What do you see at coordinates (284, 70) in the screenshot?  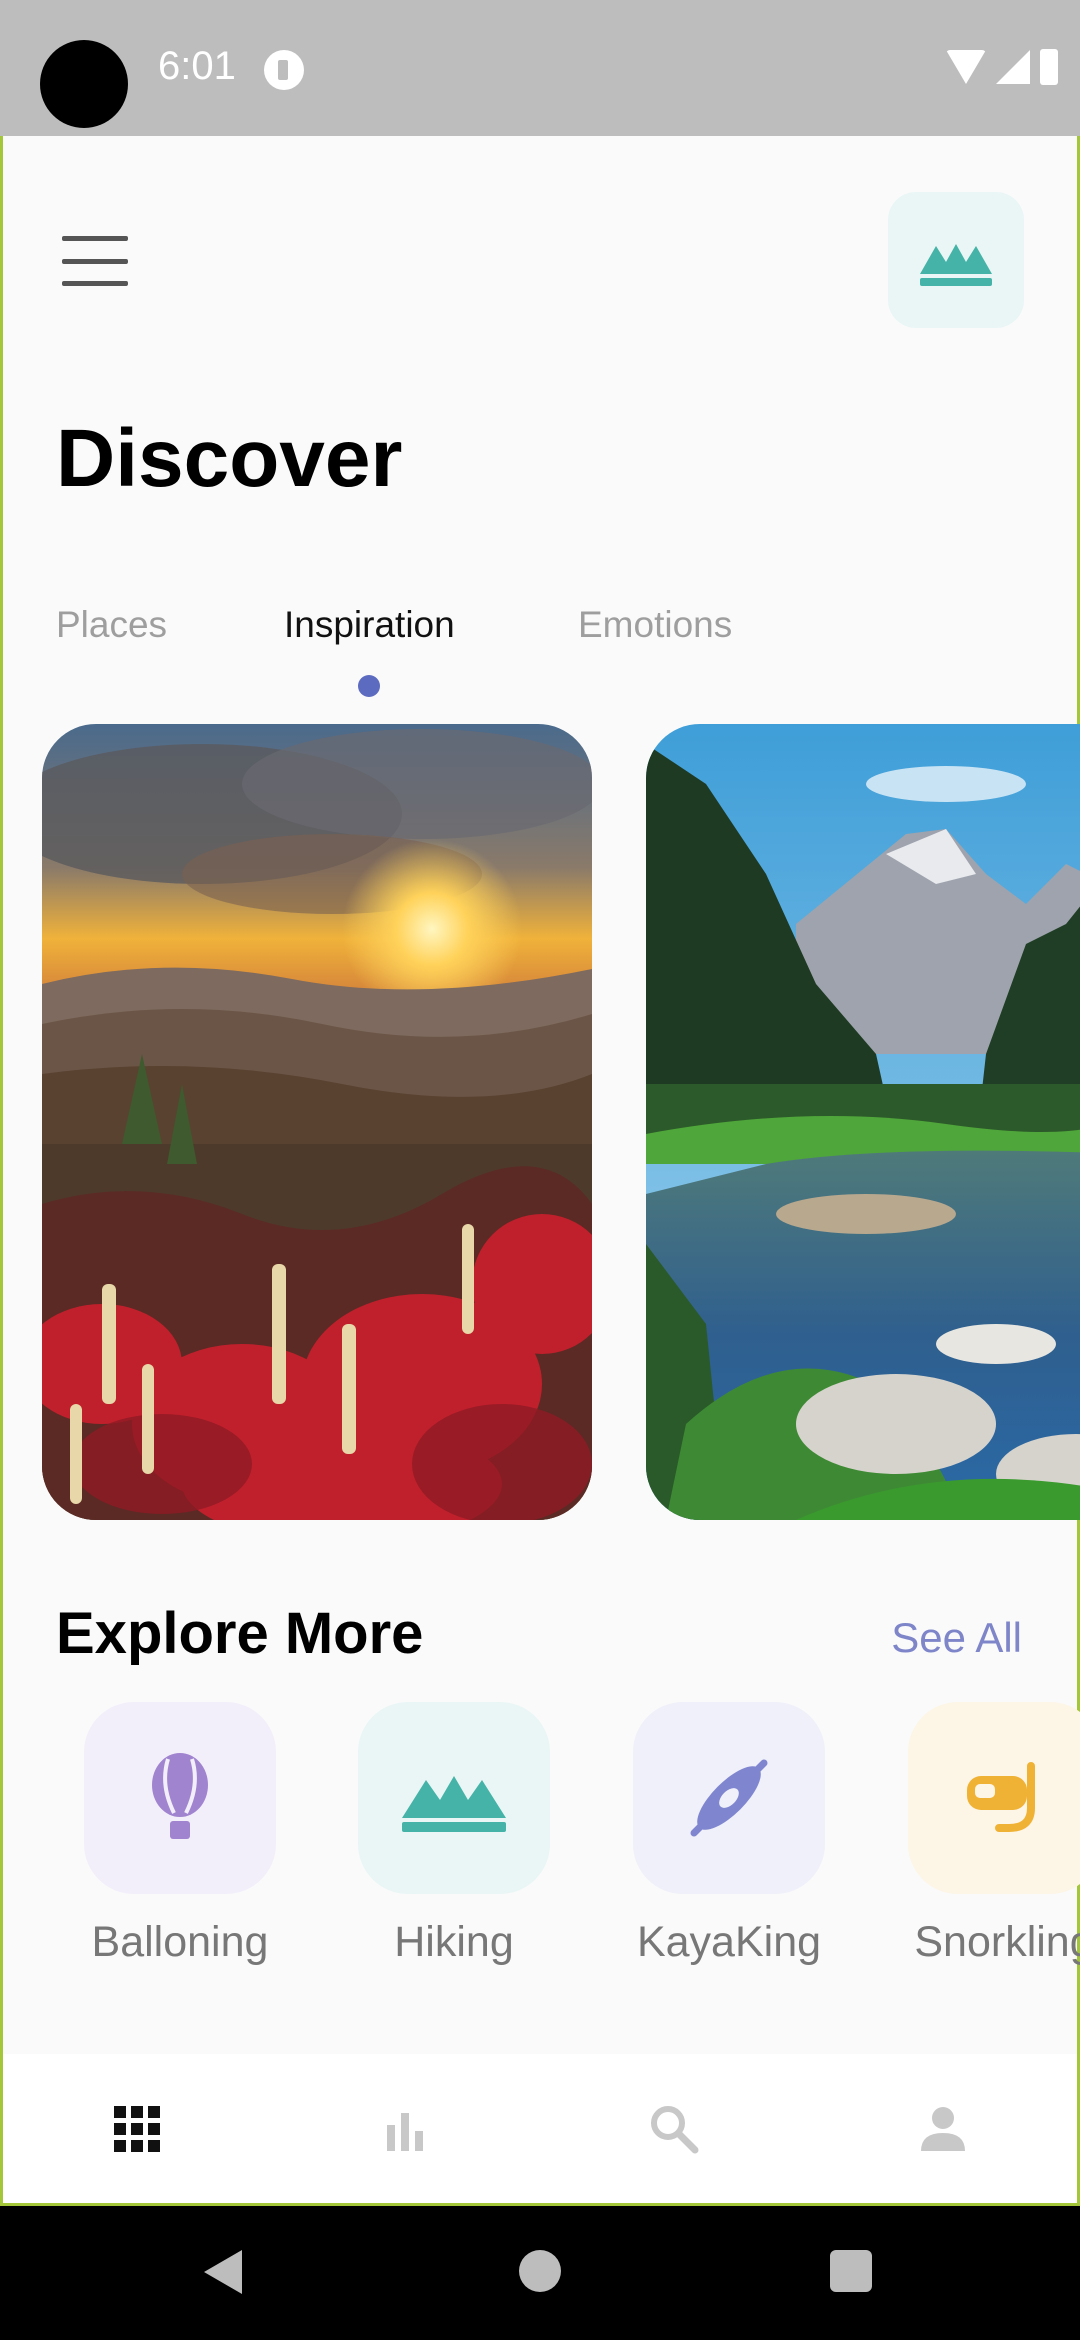 I see `notification-icon` at bounding box center [284, 70].